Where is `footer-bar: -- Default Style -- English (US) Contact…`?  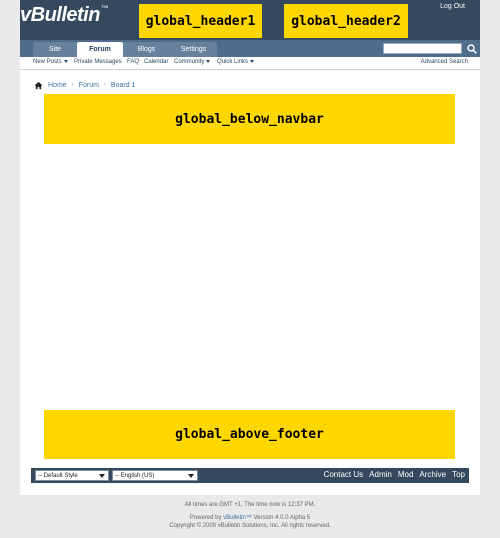 footer-bar: -- Default Style -- English (US) Contact… is located at coordinates (250, 475).